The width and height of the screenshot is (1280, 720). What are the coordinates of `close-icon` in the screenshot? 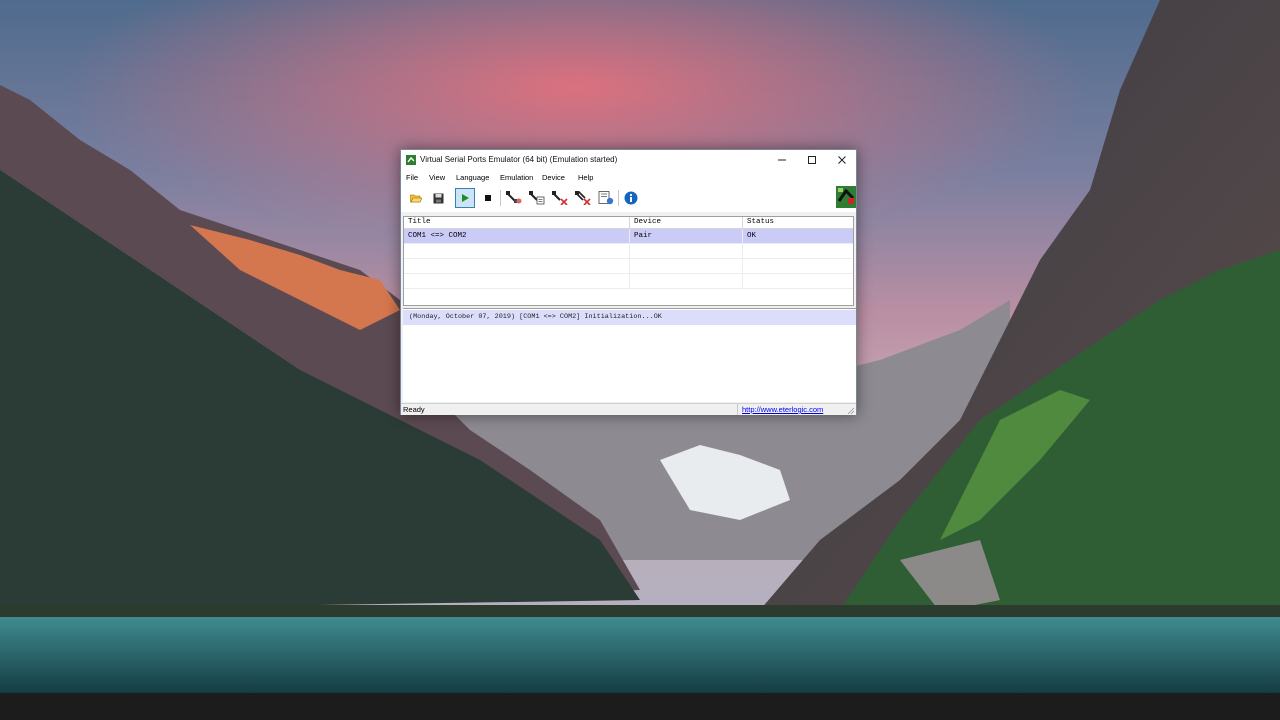 It's located at (842, 160).